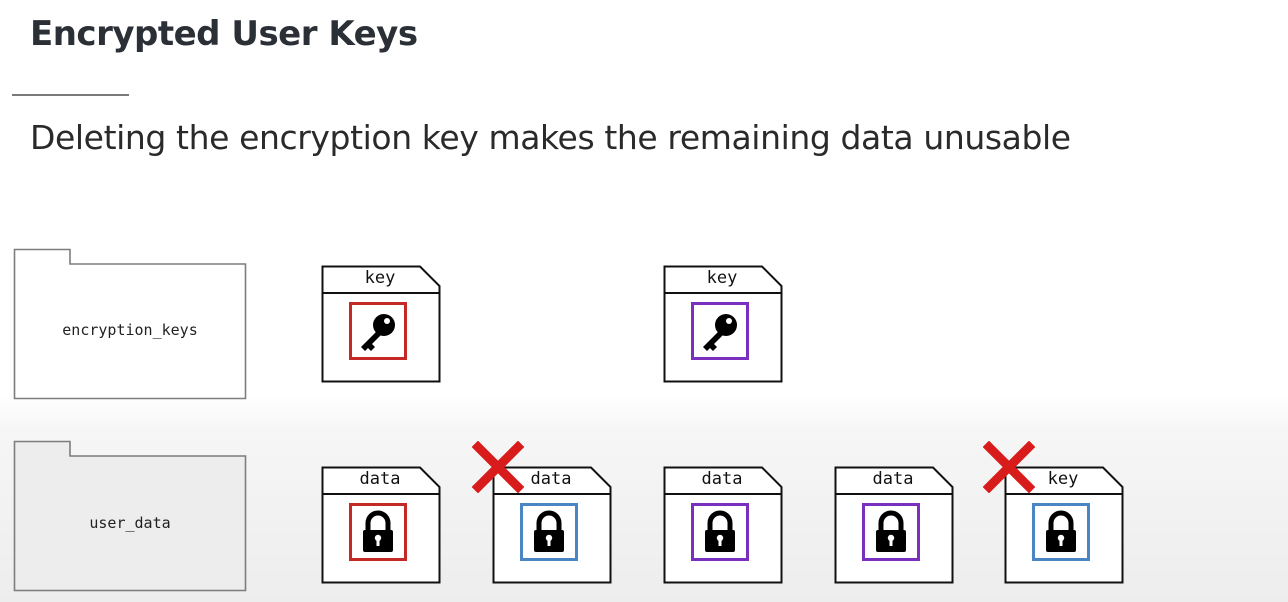 The image size is (1288, 602). Describe the element at coordinates (224, 34) in the screenshot. I see `slide-title: Encrypted User Keys` at that location.